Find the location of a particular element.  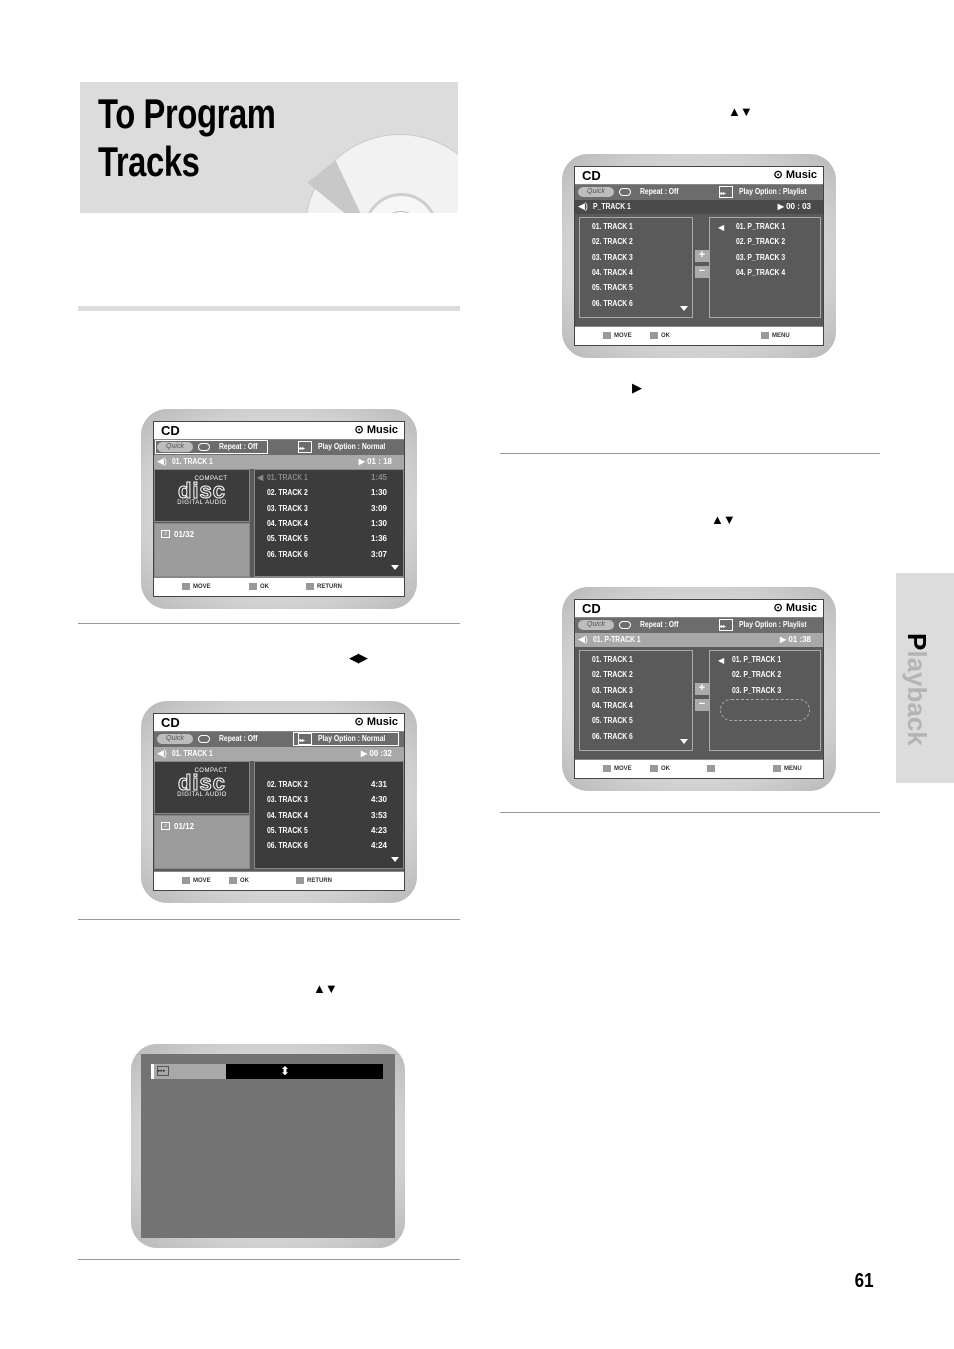

play-option-menu-item: ▸▸▸ is located at coordinates (188, 1071).